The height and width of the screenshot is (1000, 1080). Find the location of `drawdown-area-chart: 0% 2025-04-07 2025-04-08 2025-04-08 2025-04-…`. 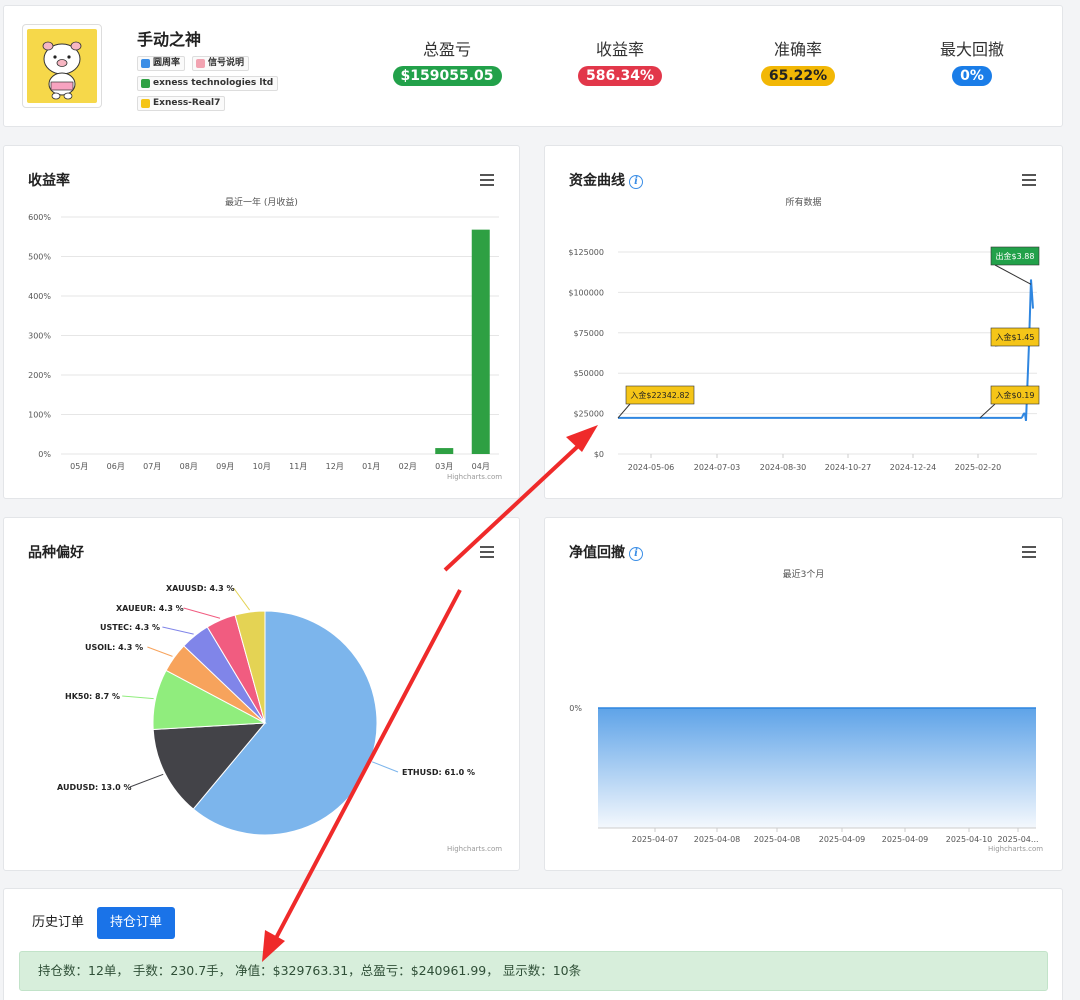

drawdown-area-chart: 0% 2025-04-07 2025-04-08 2025-04-08 2025-04-… is located at coordinates (803, 774).